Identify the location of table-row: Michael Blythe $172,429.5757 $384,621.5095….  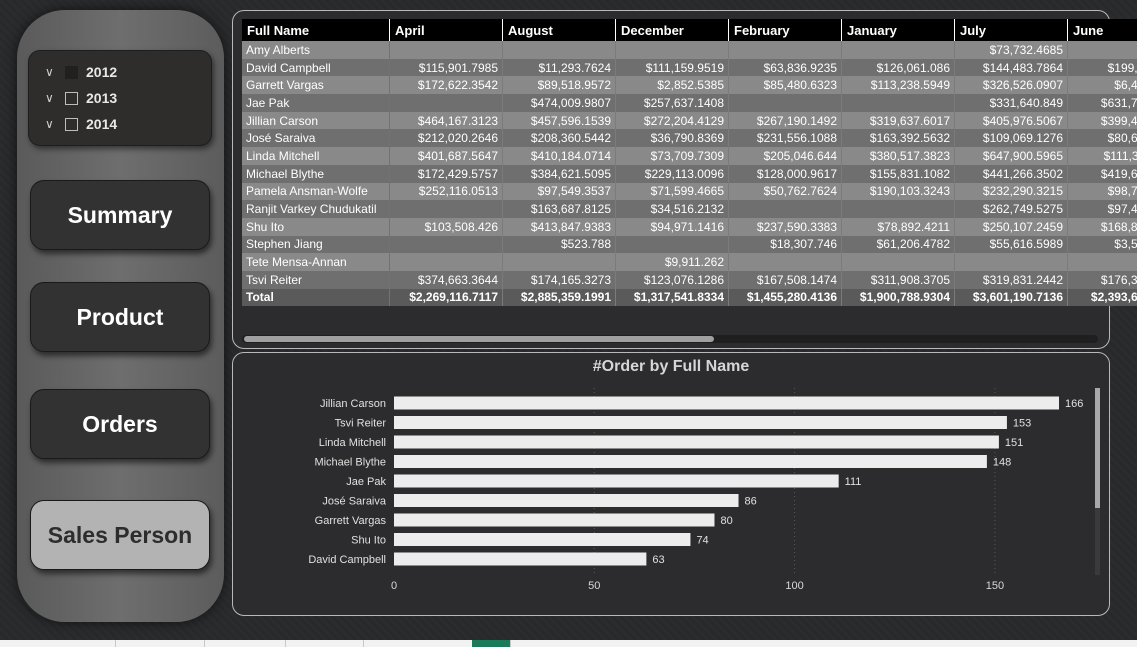
(689, 173).